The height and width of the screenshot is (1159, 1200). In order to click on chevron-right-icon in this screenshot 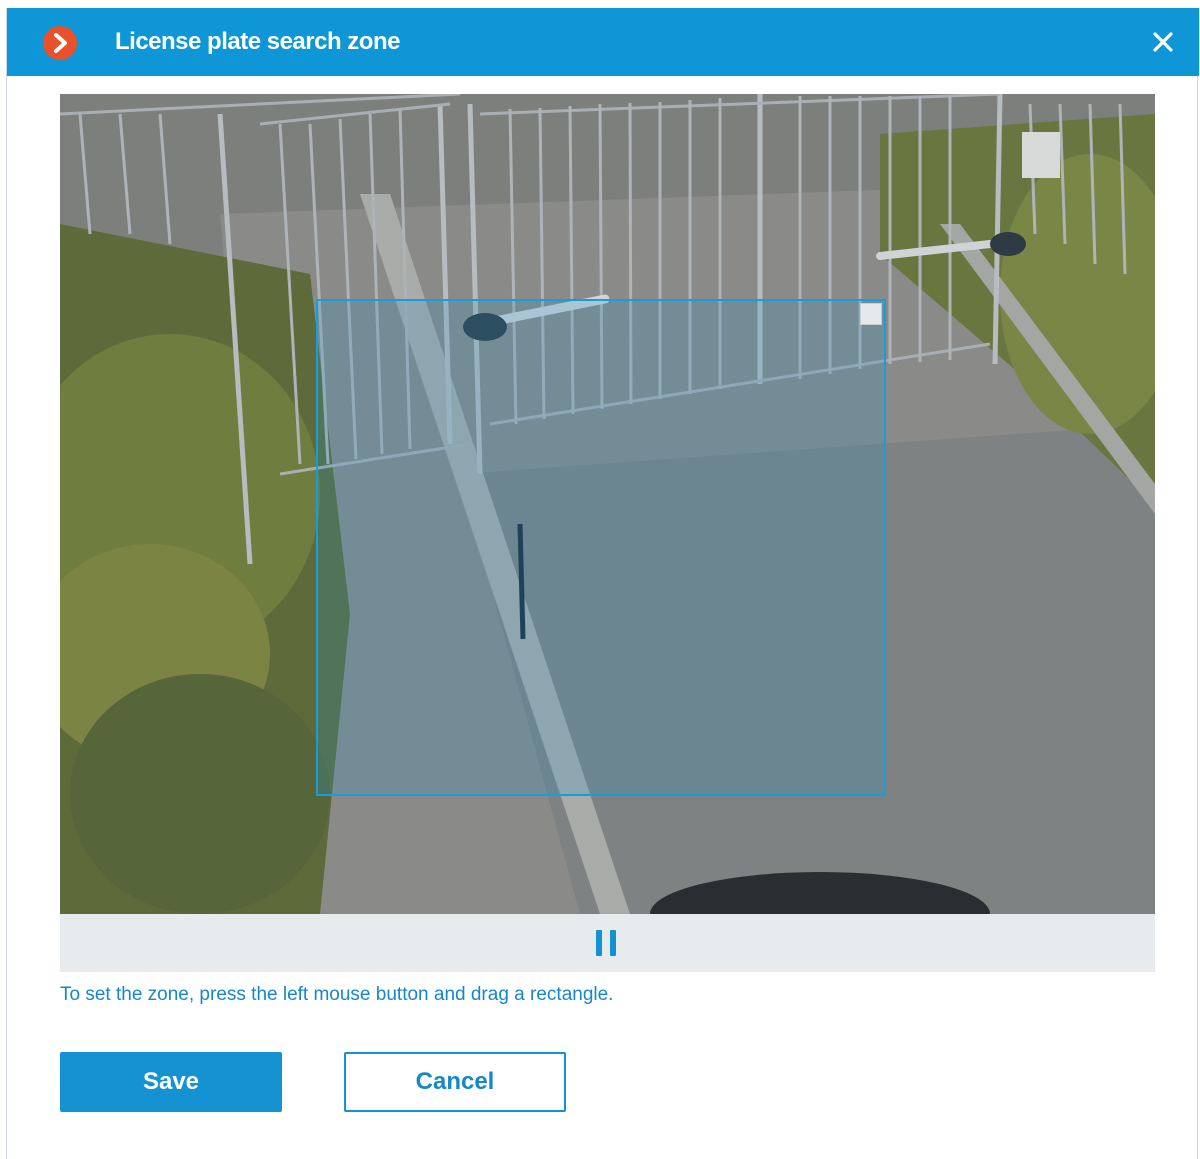, I will do `click(60, 43)`.